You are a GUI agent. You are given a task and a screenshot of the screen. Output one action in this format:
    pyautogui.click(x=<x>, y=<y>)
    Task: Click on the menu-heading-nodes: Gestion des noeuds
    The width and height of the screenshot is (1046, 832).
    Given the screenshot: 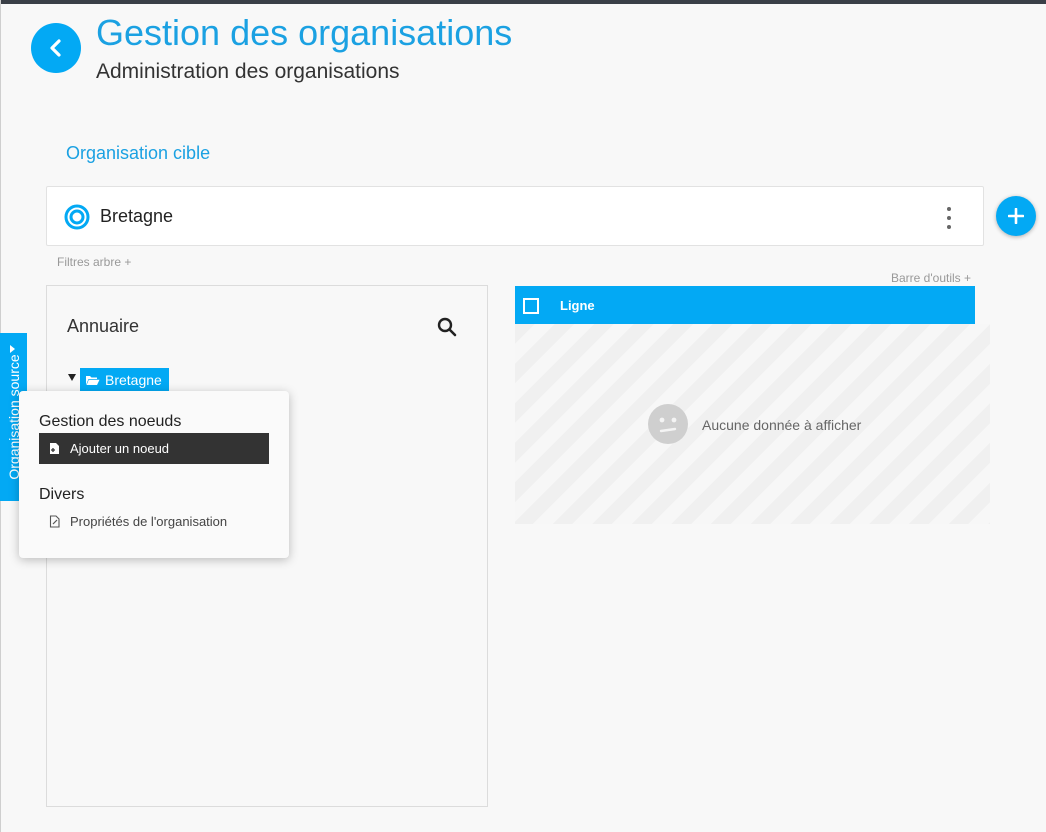 What is the action you would take?
    pyautogui.click(x=110, y=421)
    